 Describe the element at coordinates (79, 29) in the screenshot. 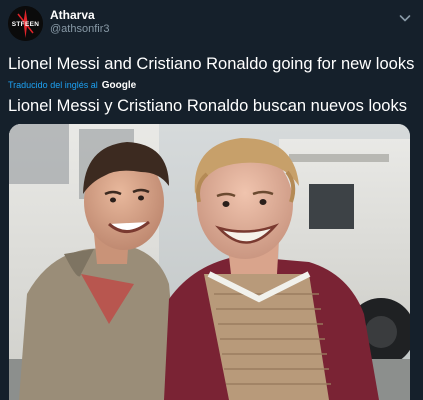

I see `user-handle: @athsonfir3` at that location.